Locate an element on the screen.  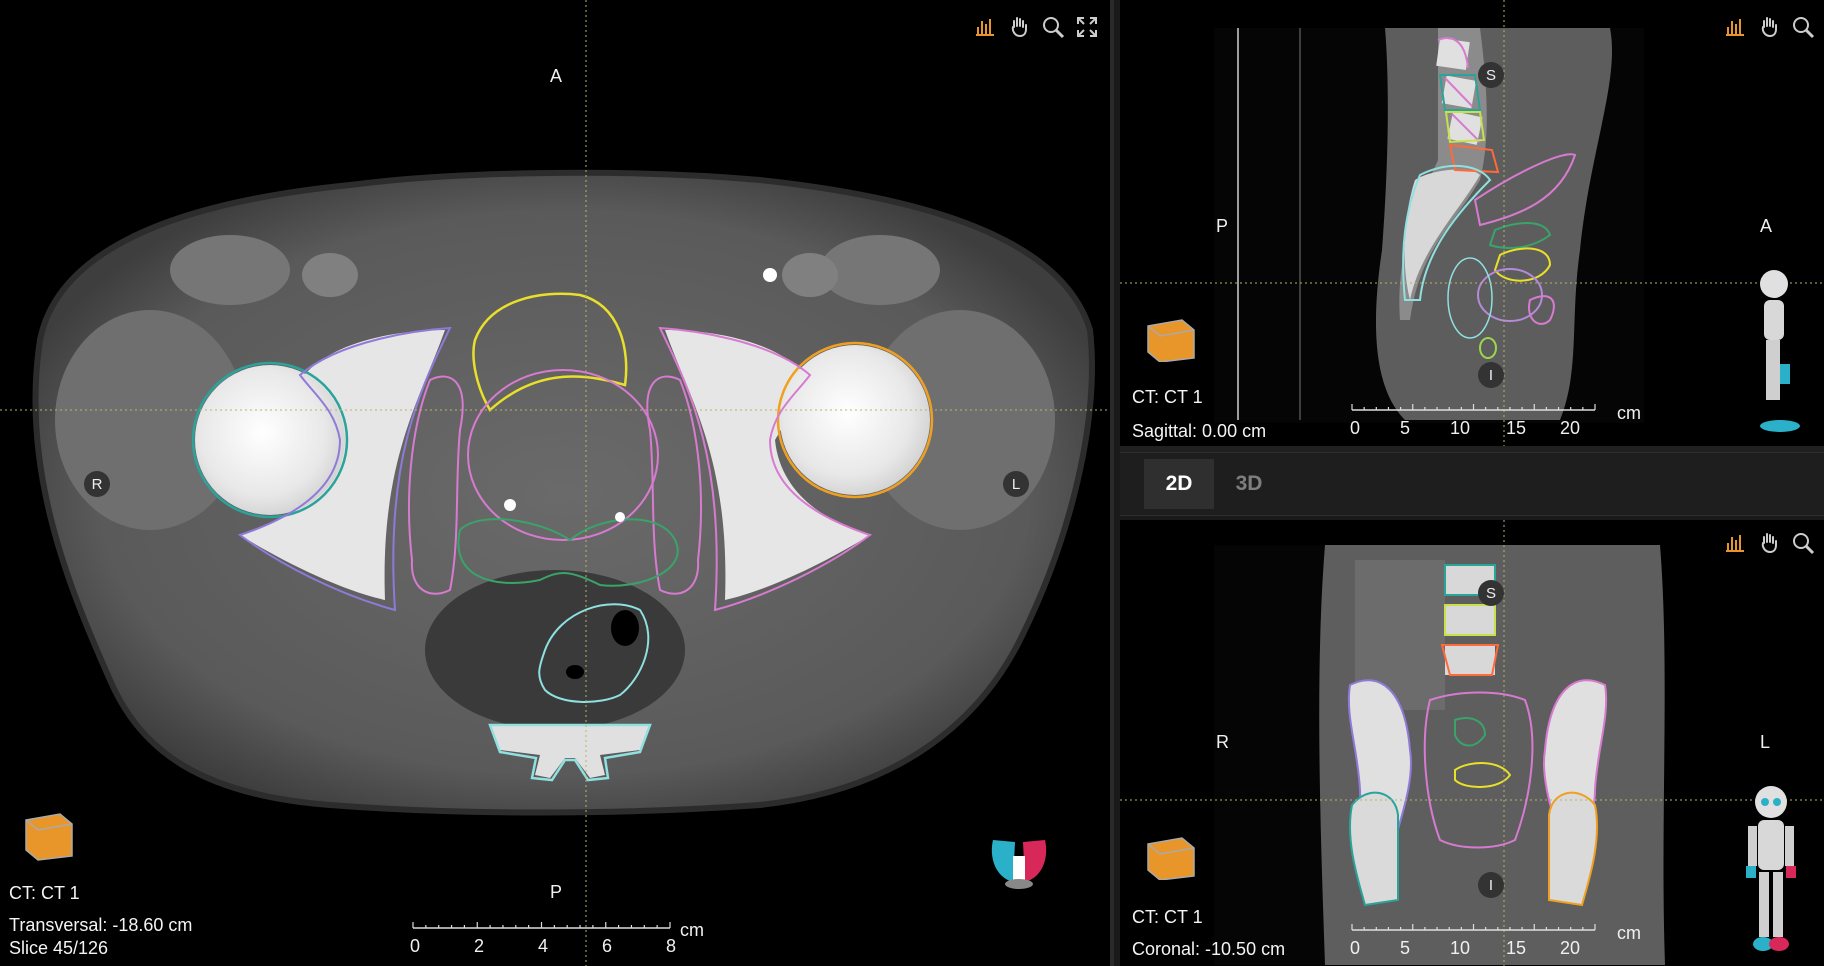
view-mode-tabbar: 2D 3D is located at coordinates (1472, 484).